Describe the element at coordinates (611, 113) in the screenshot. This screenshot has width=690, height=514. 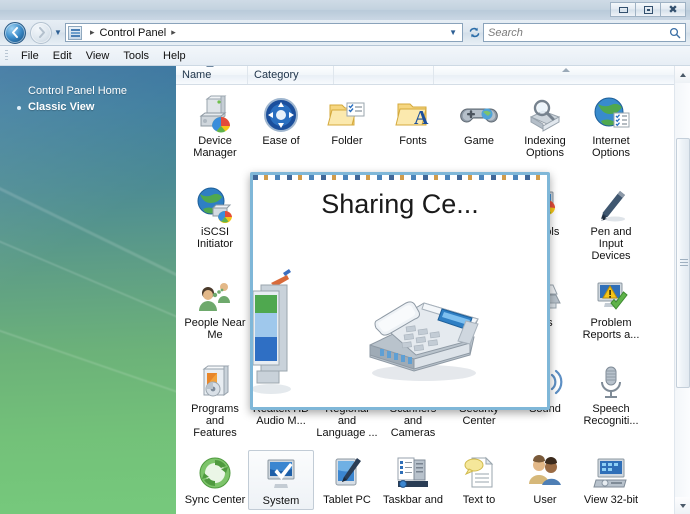
I see `internet-options-icon` at that location.